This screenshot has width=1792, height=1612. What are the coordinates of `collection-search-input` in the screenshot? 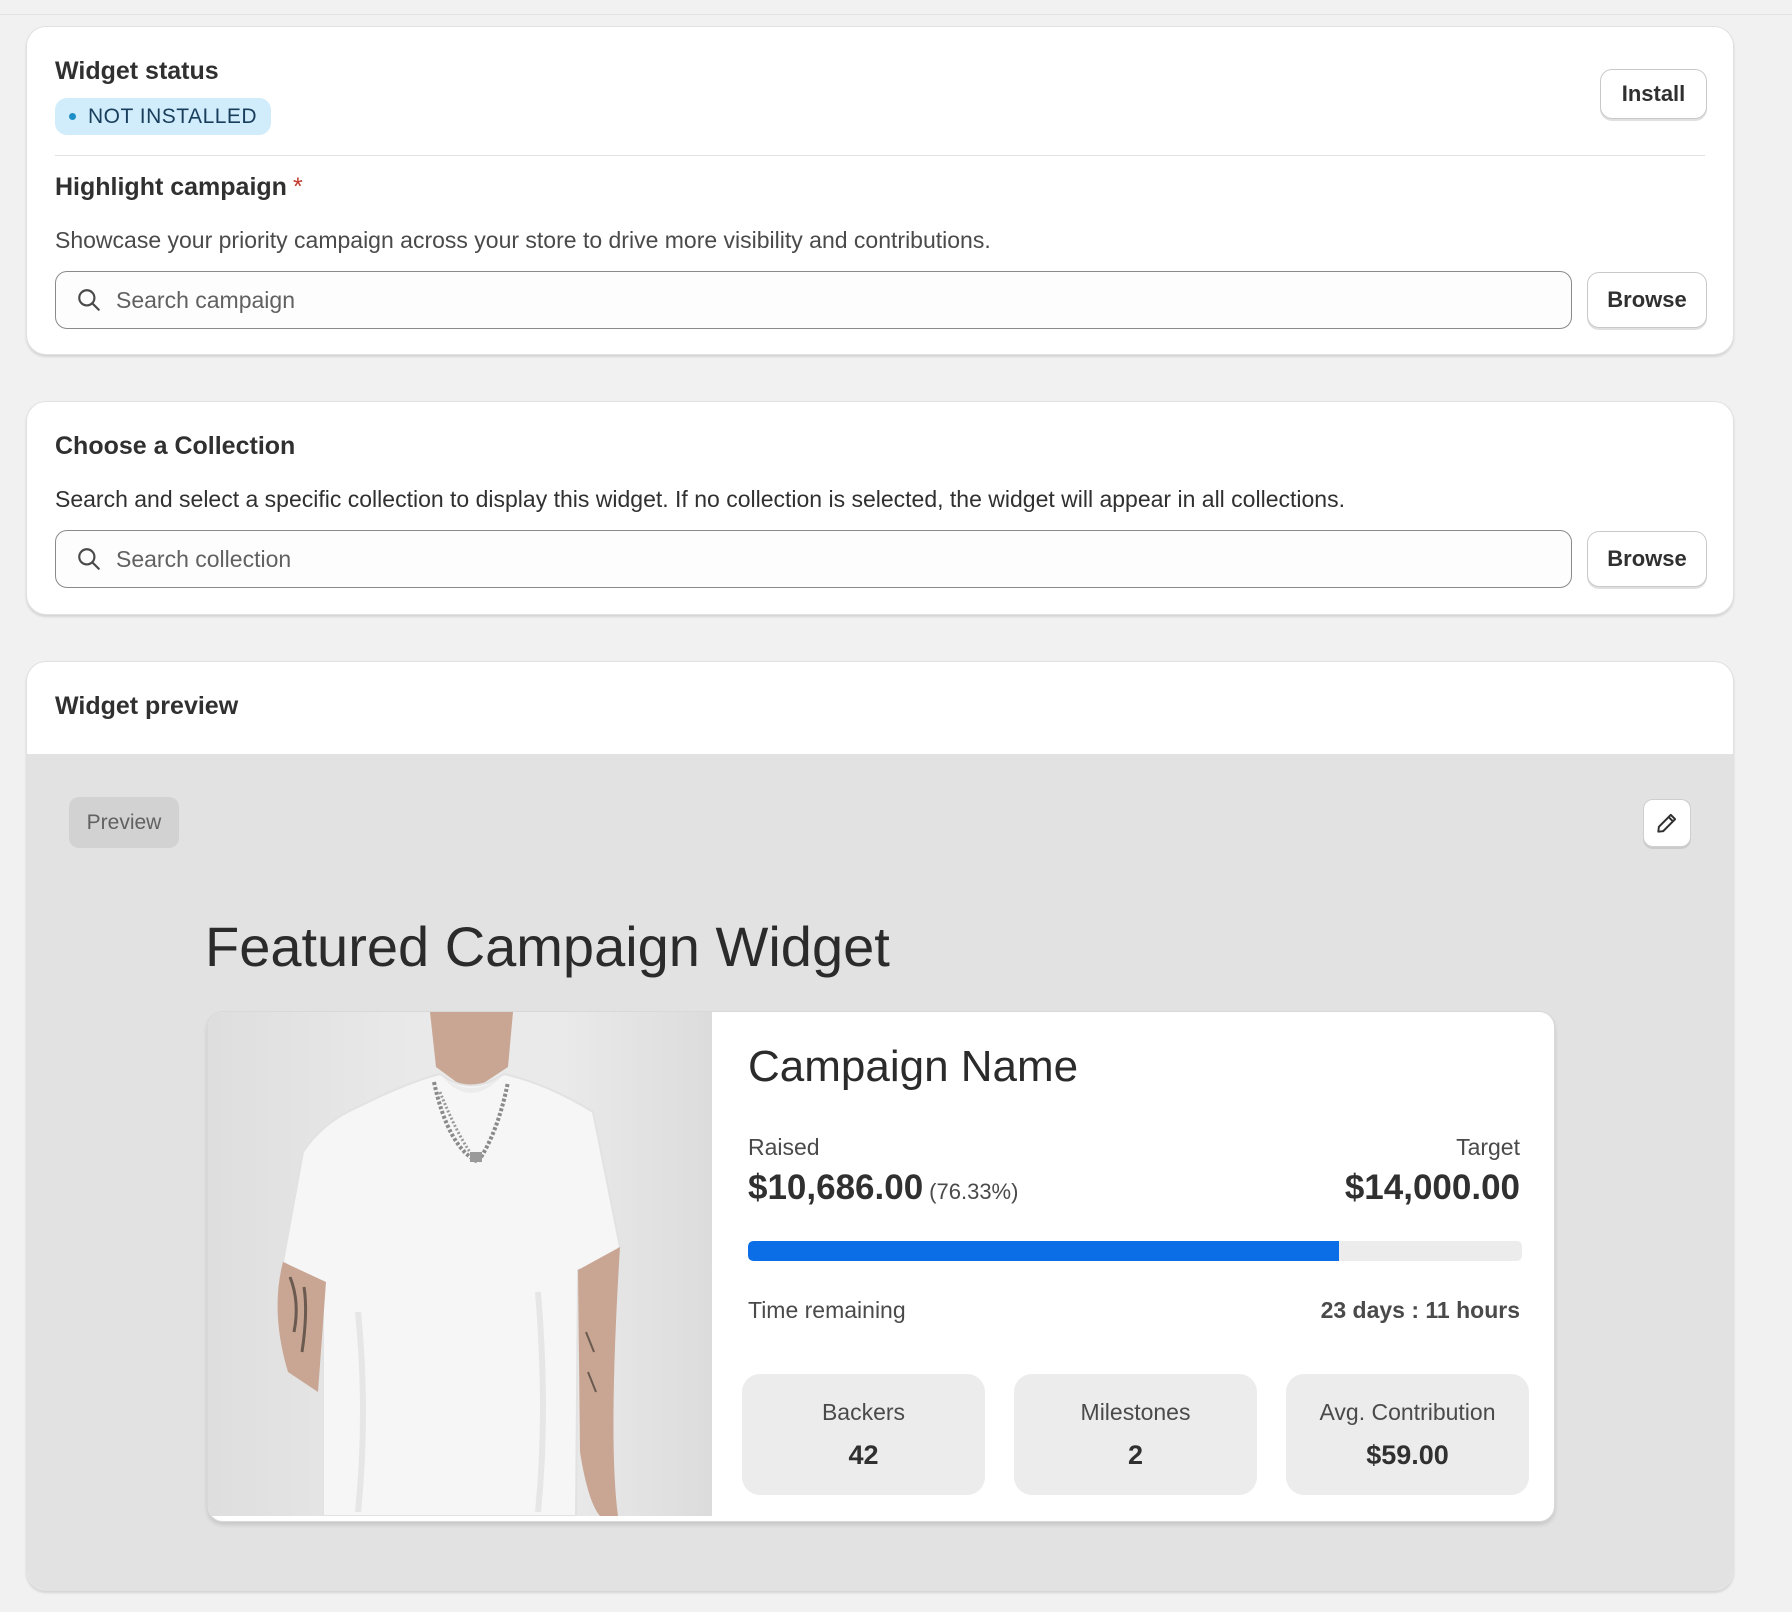 It's located at (816, 559).